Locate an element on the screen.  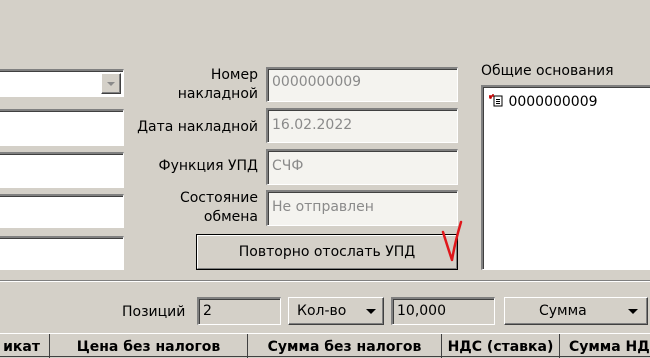
resend-upd-button: Повторно отослать УПД is located at coordinates (327, 252).